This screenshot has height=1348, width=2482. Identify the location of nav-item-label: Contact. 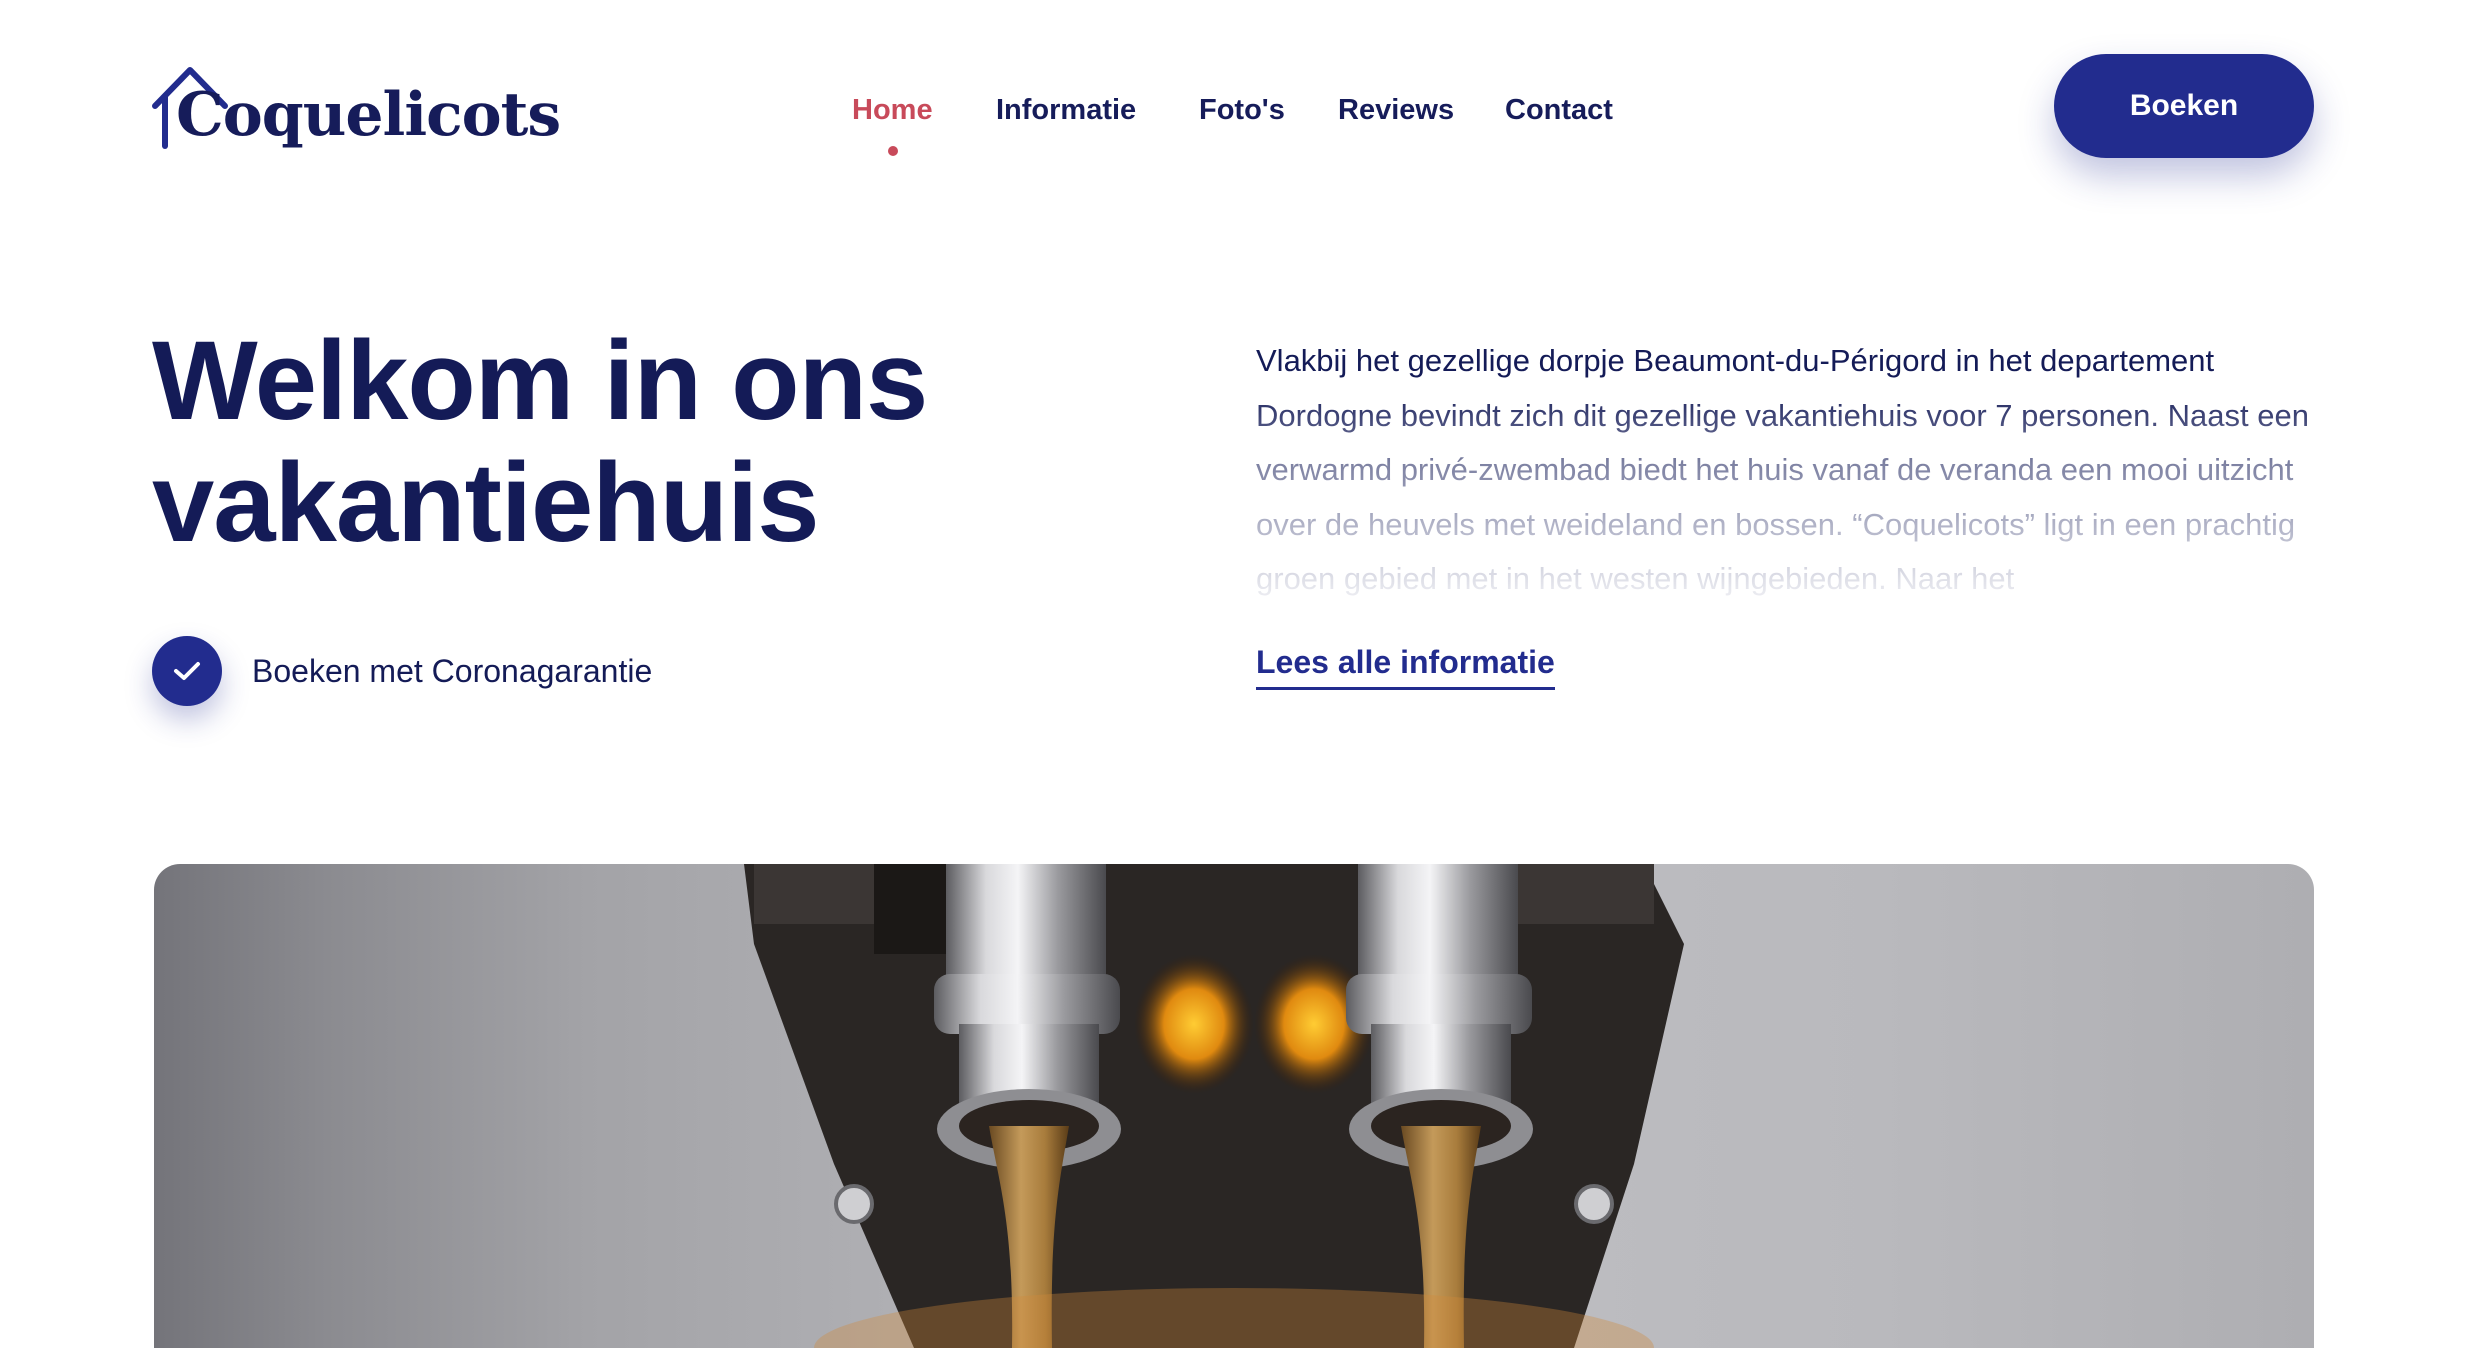
(1559, 110).